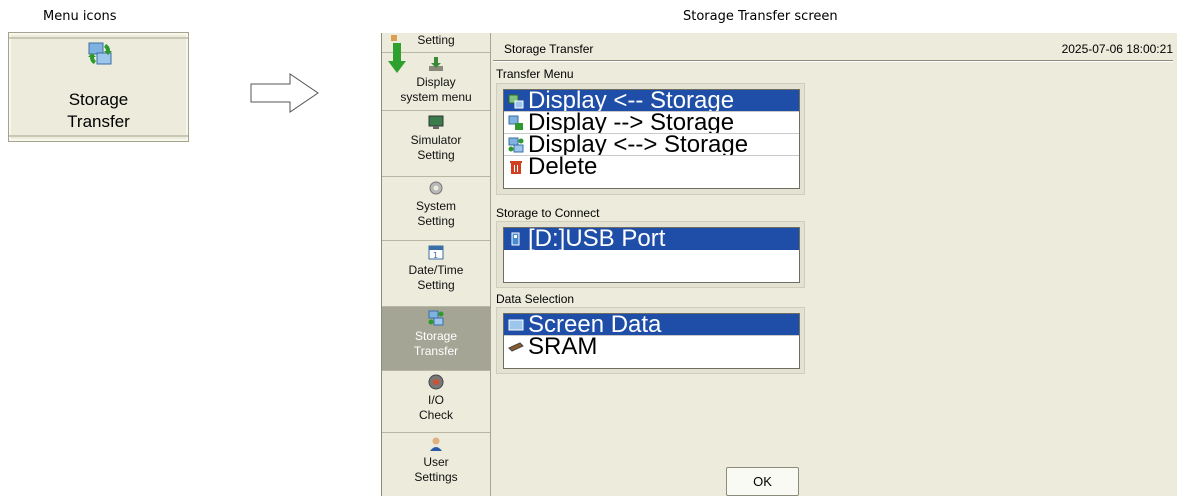 This screenshot has width=1177, height=496. I want to click on sidebar-item-storage-transfer: Storage Transfer, so click(436, 339).